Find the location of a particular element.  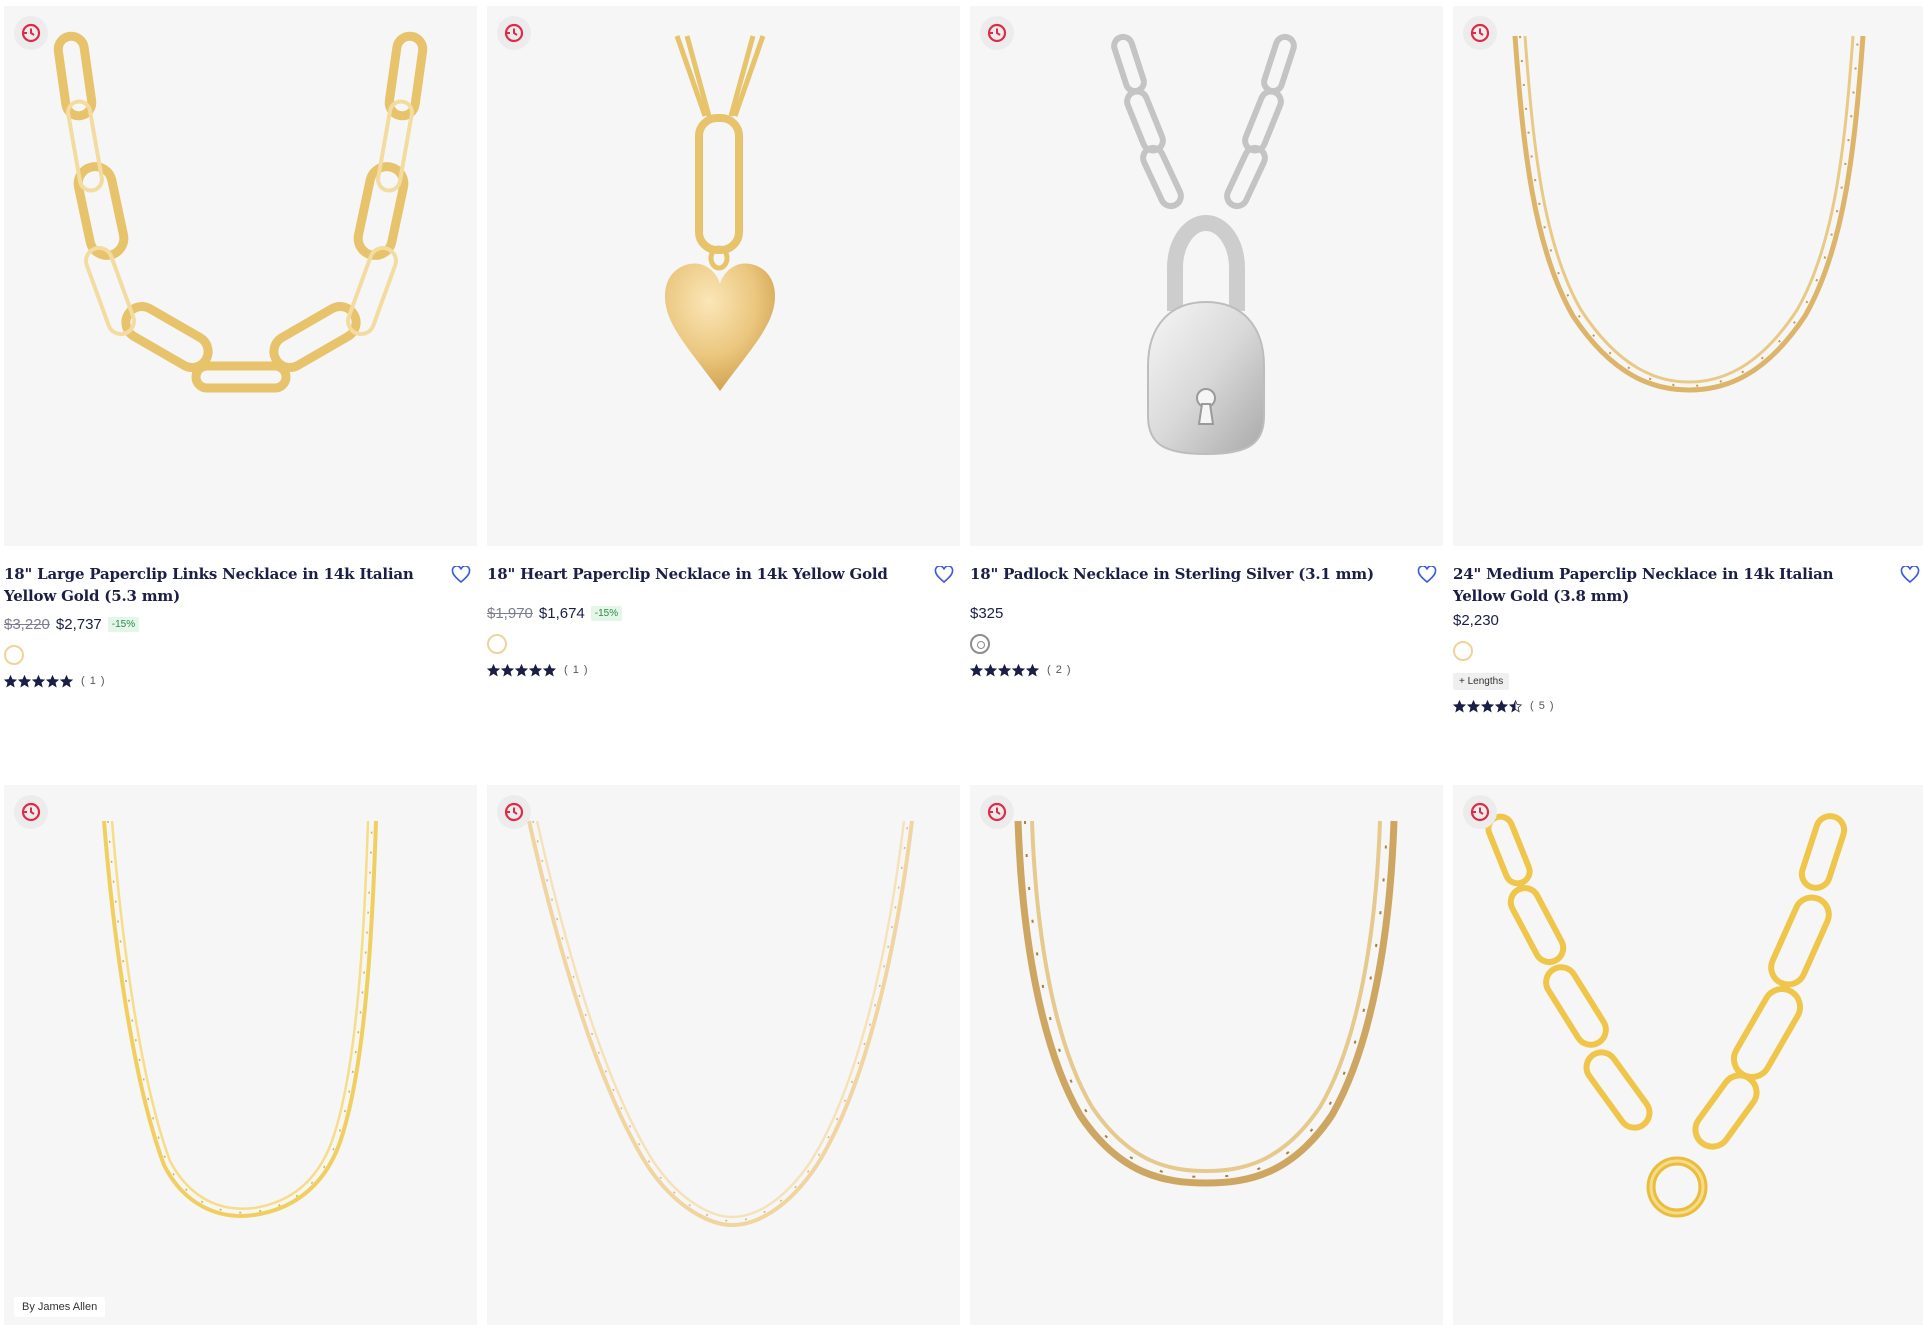

price: $325 is located at coordinates (987, 613).